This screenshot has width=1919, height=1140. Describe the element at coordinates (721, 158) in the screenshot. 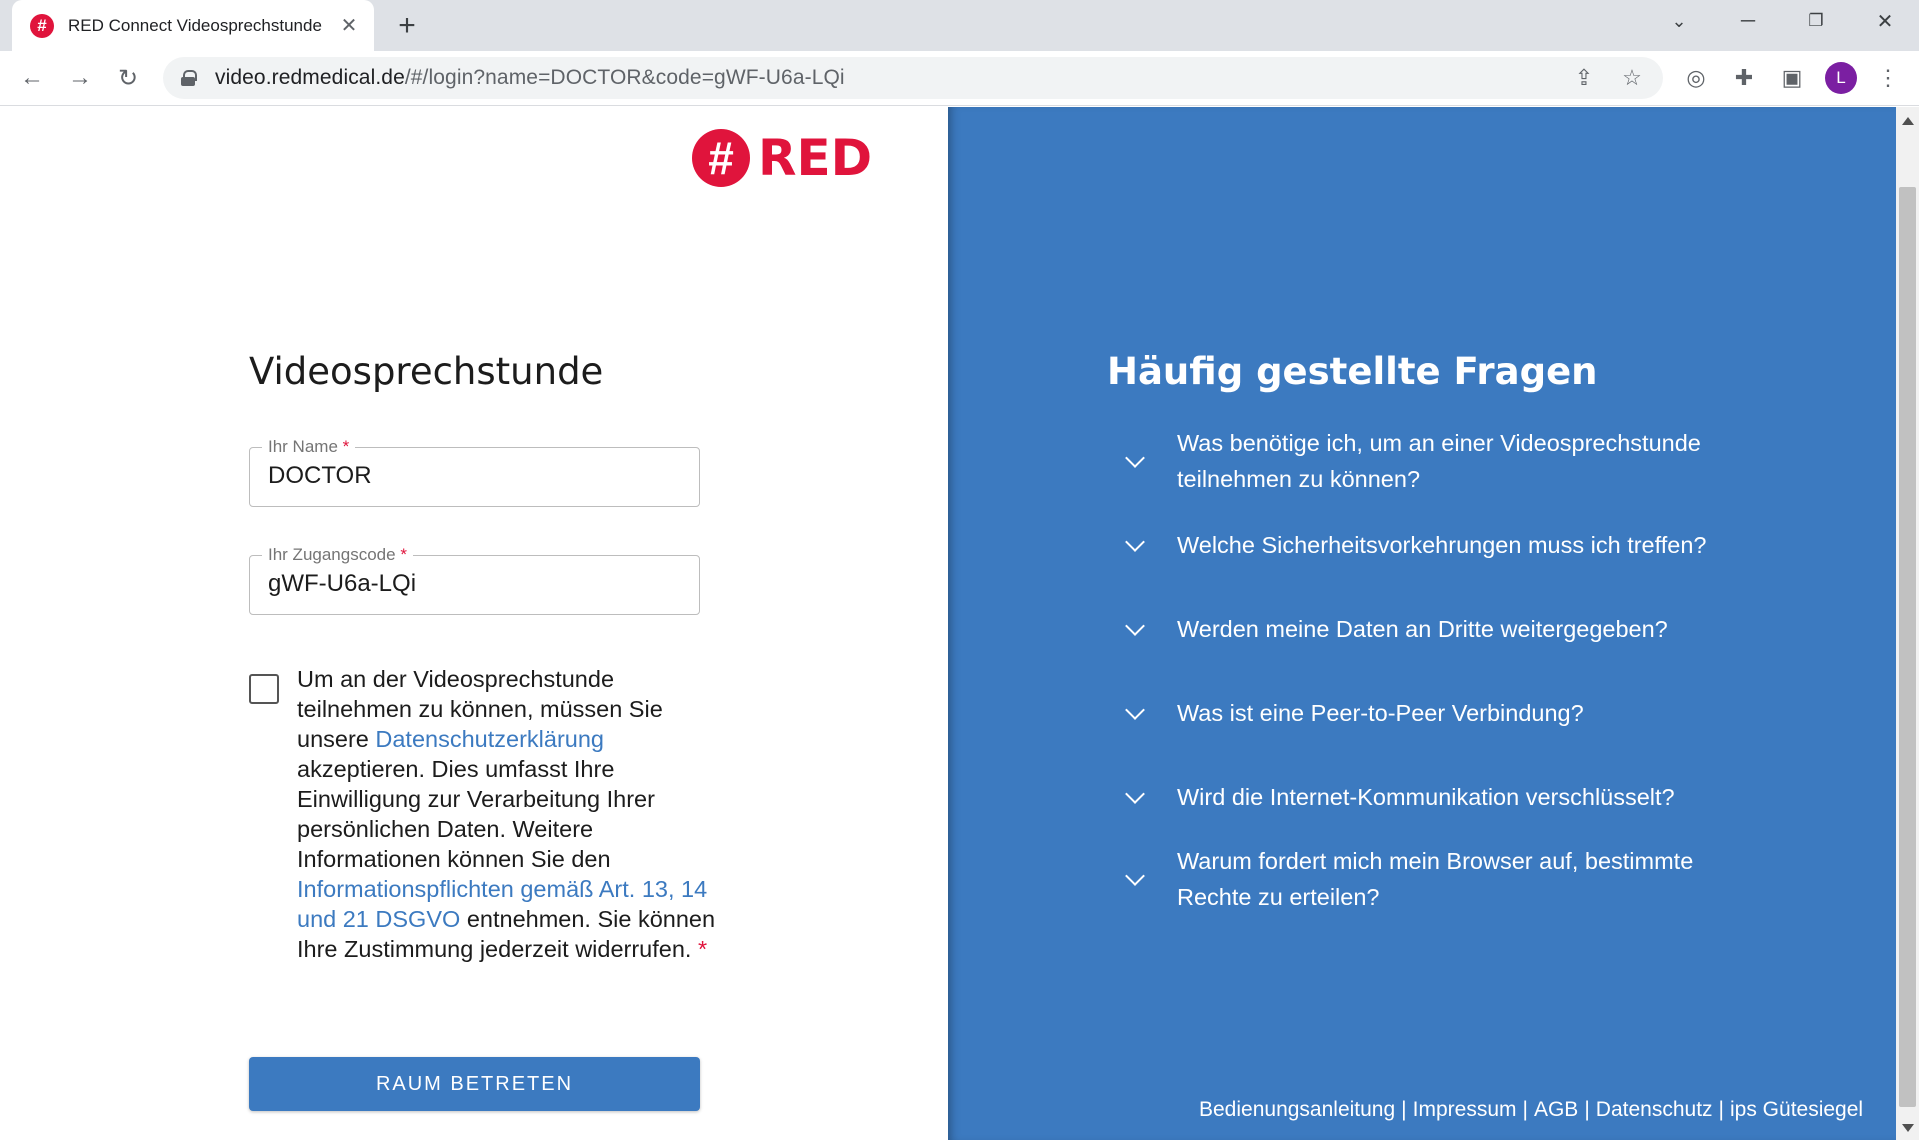

I see `red-hash-icon: #` at that location.